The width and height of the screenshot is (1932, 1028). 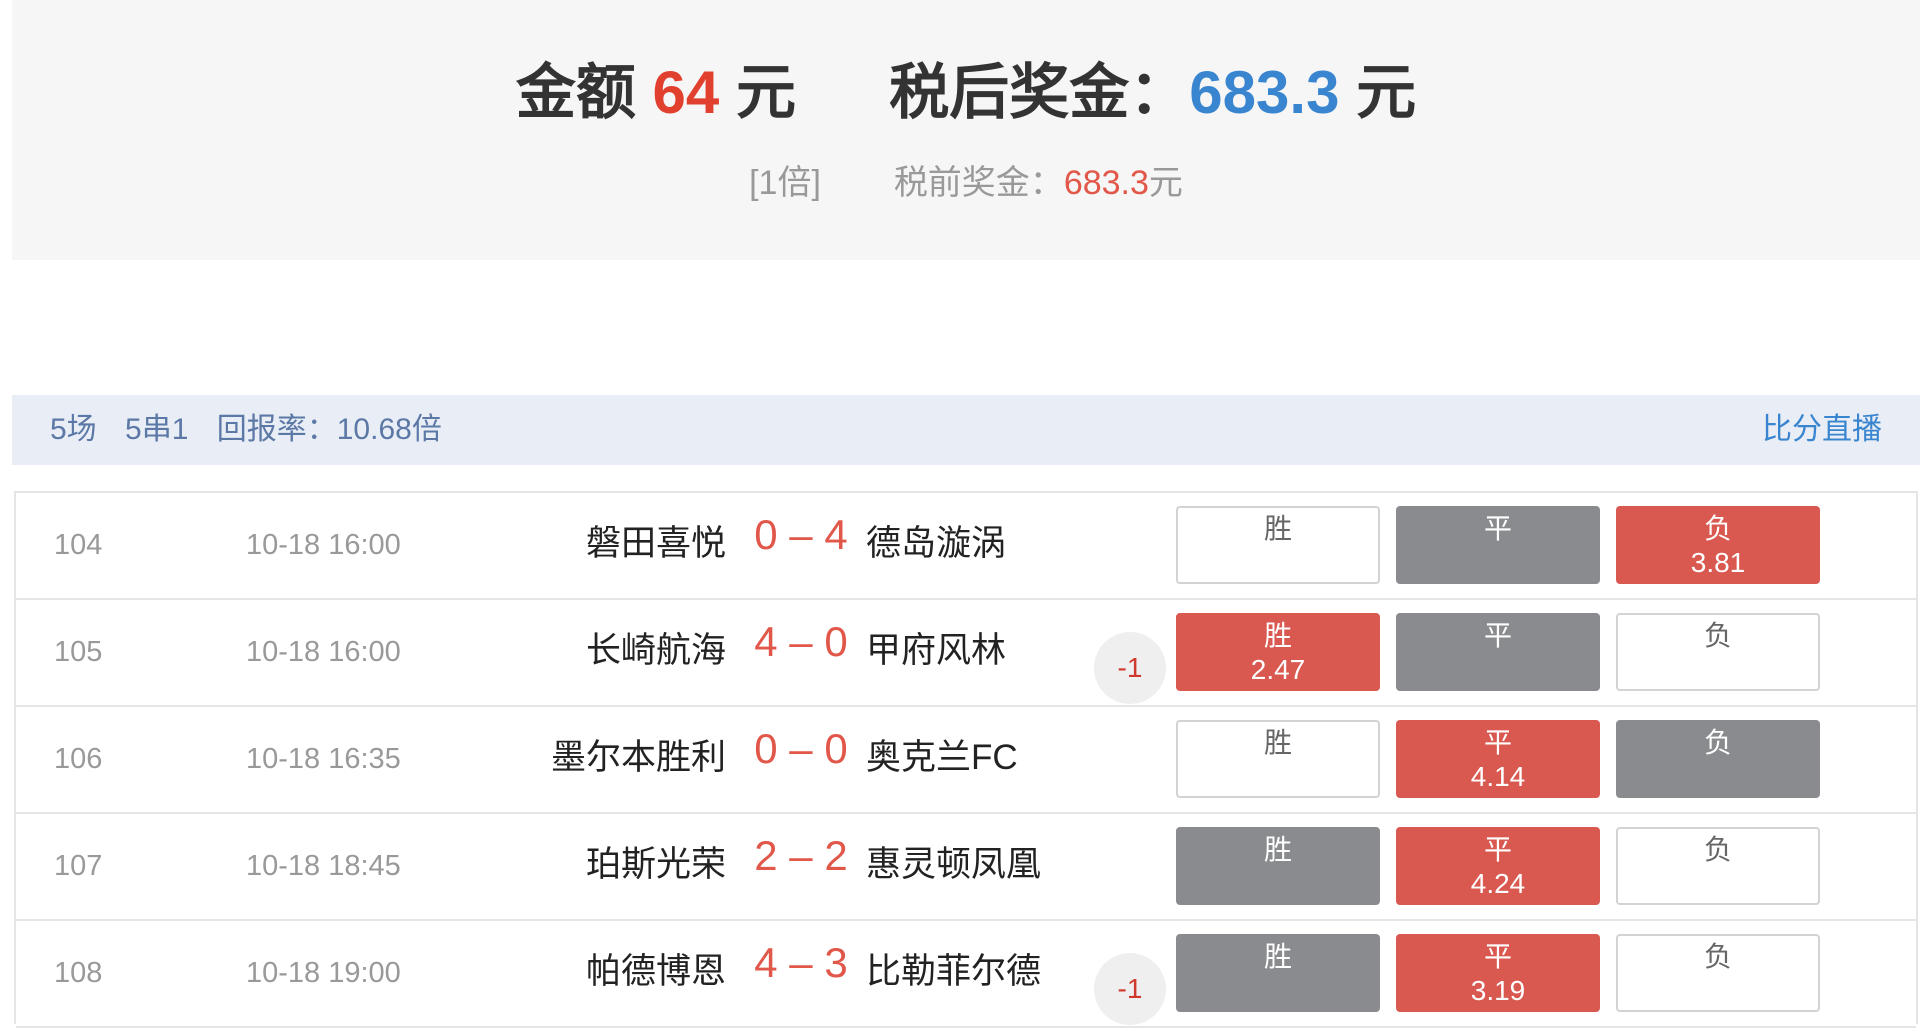 What do you see at coordinates (765, 92) in the screenshot?
I see `amount-unit: 元` at bounding box center [765, 92].